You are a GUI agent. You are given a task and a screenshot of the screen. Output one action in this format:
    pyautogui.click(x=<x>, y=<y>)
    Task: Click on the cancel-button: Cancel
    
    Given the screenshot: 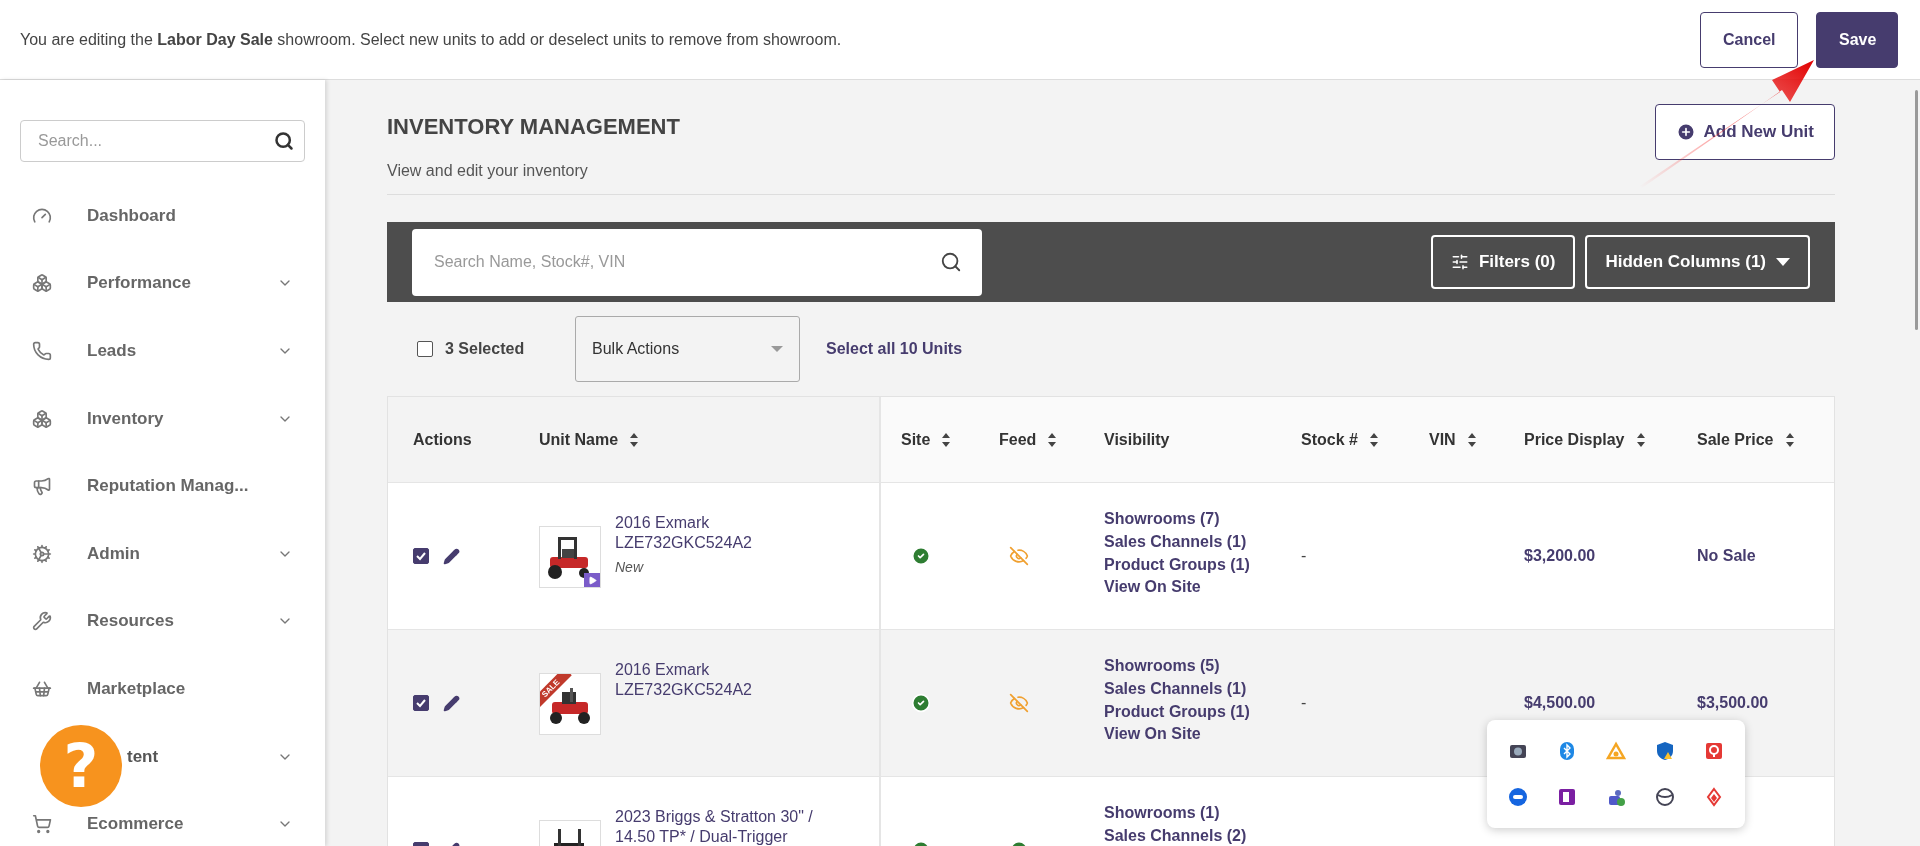 What is the action you would take?
    pyautogui.click(x=1749, y=39)
    